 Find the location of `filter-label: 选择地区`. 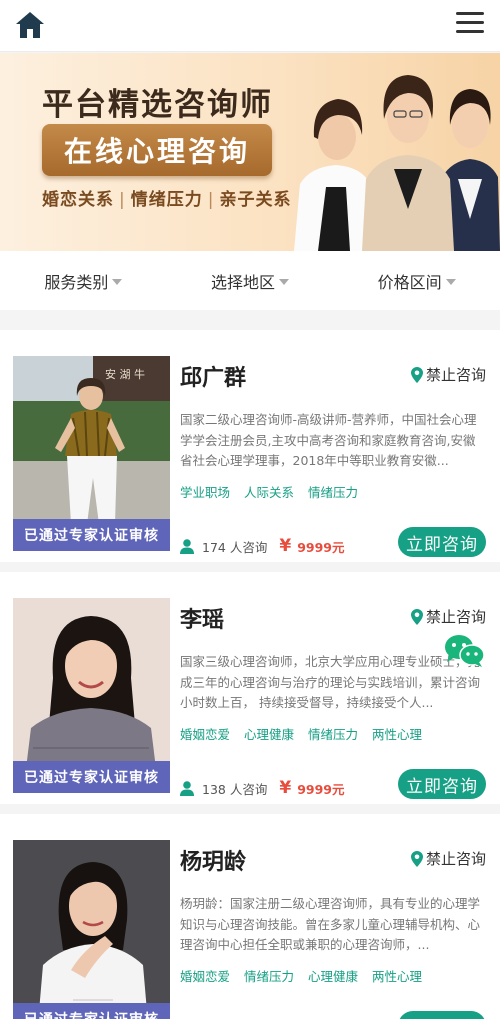

filter-label: 选择地区 is located at coordinates (243, 282).